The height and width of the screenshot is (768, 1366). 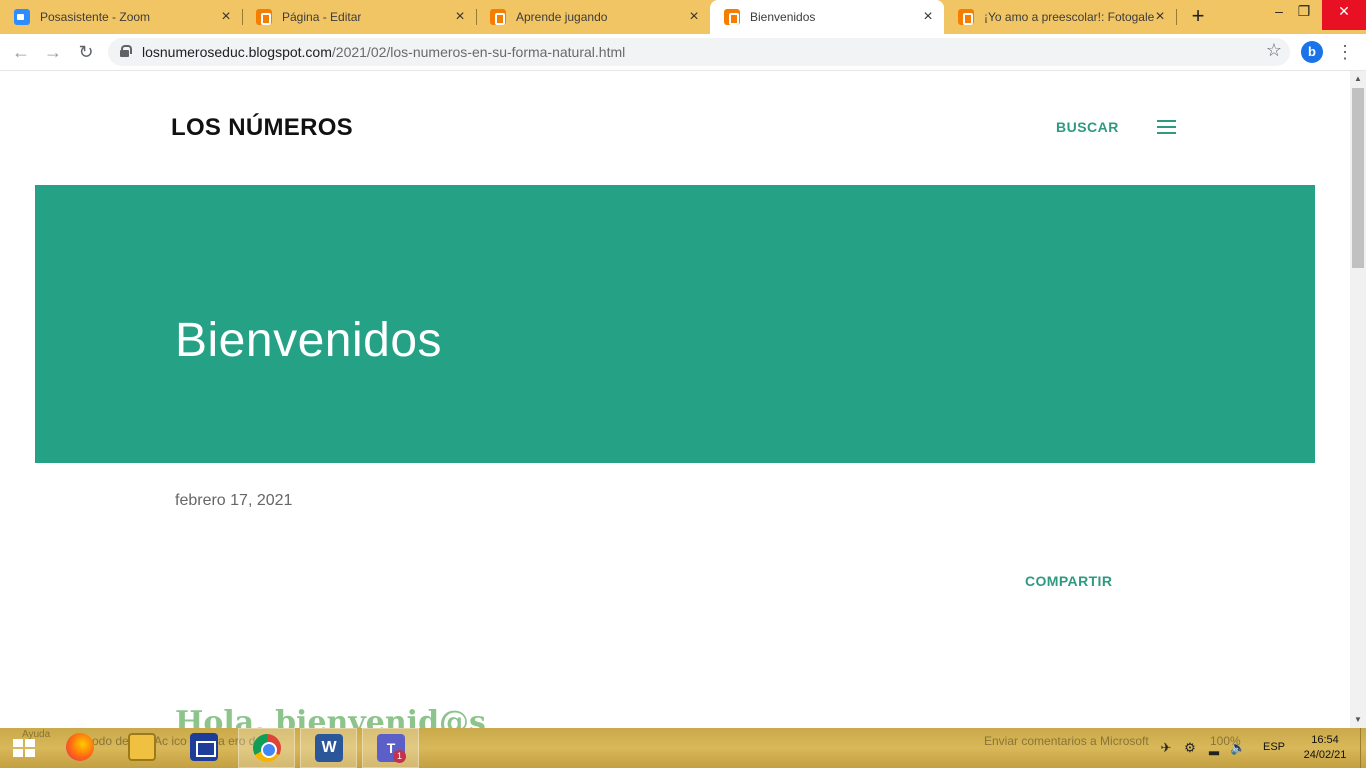 I want to click on windows-logo-icon, so click(x=25, y=749).